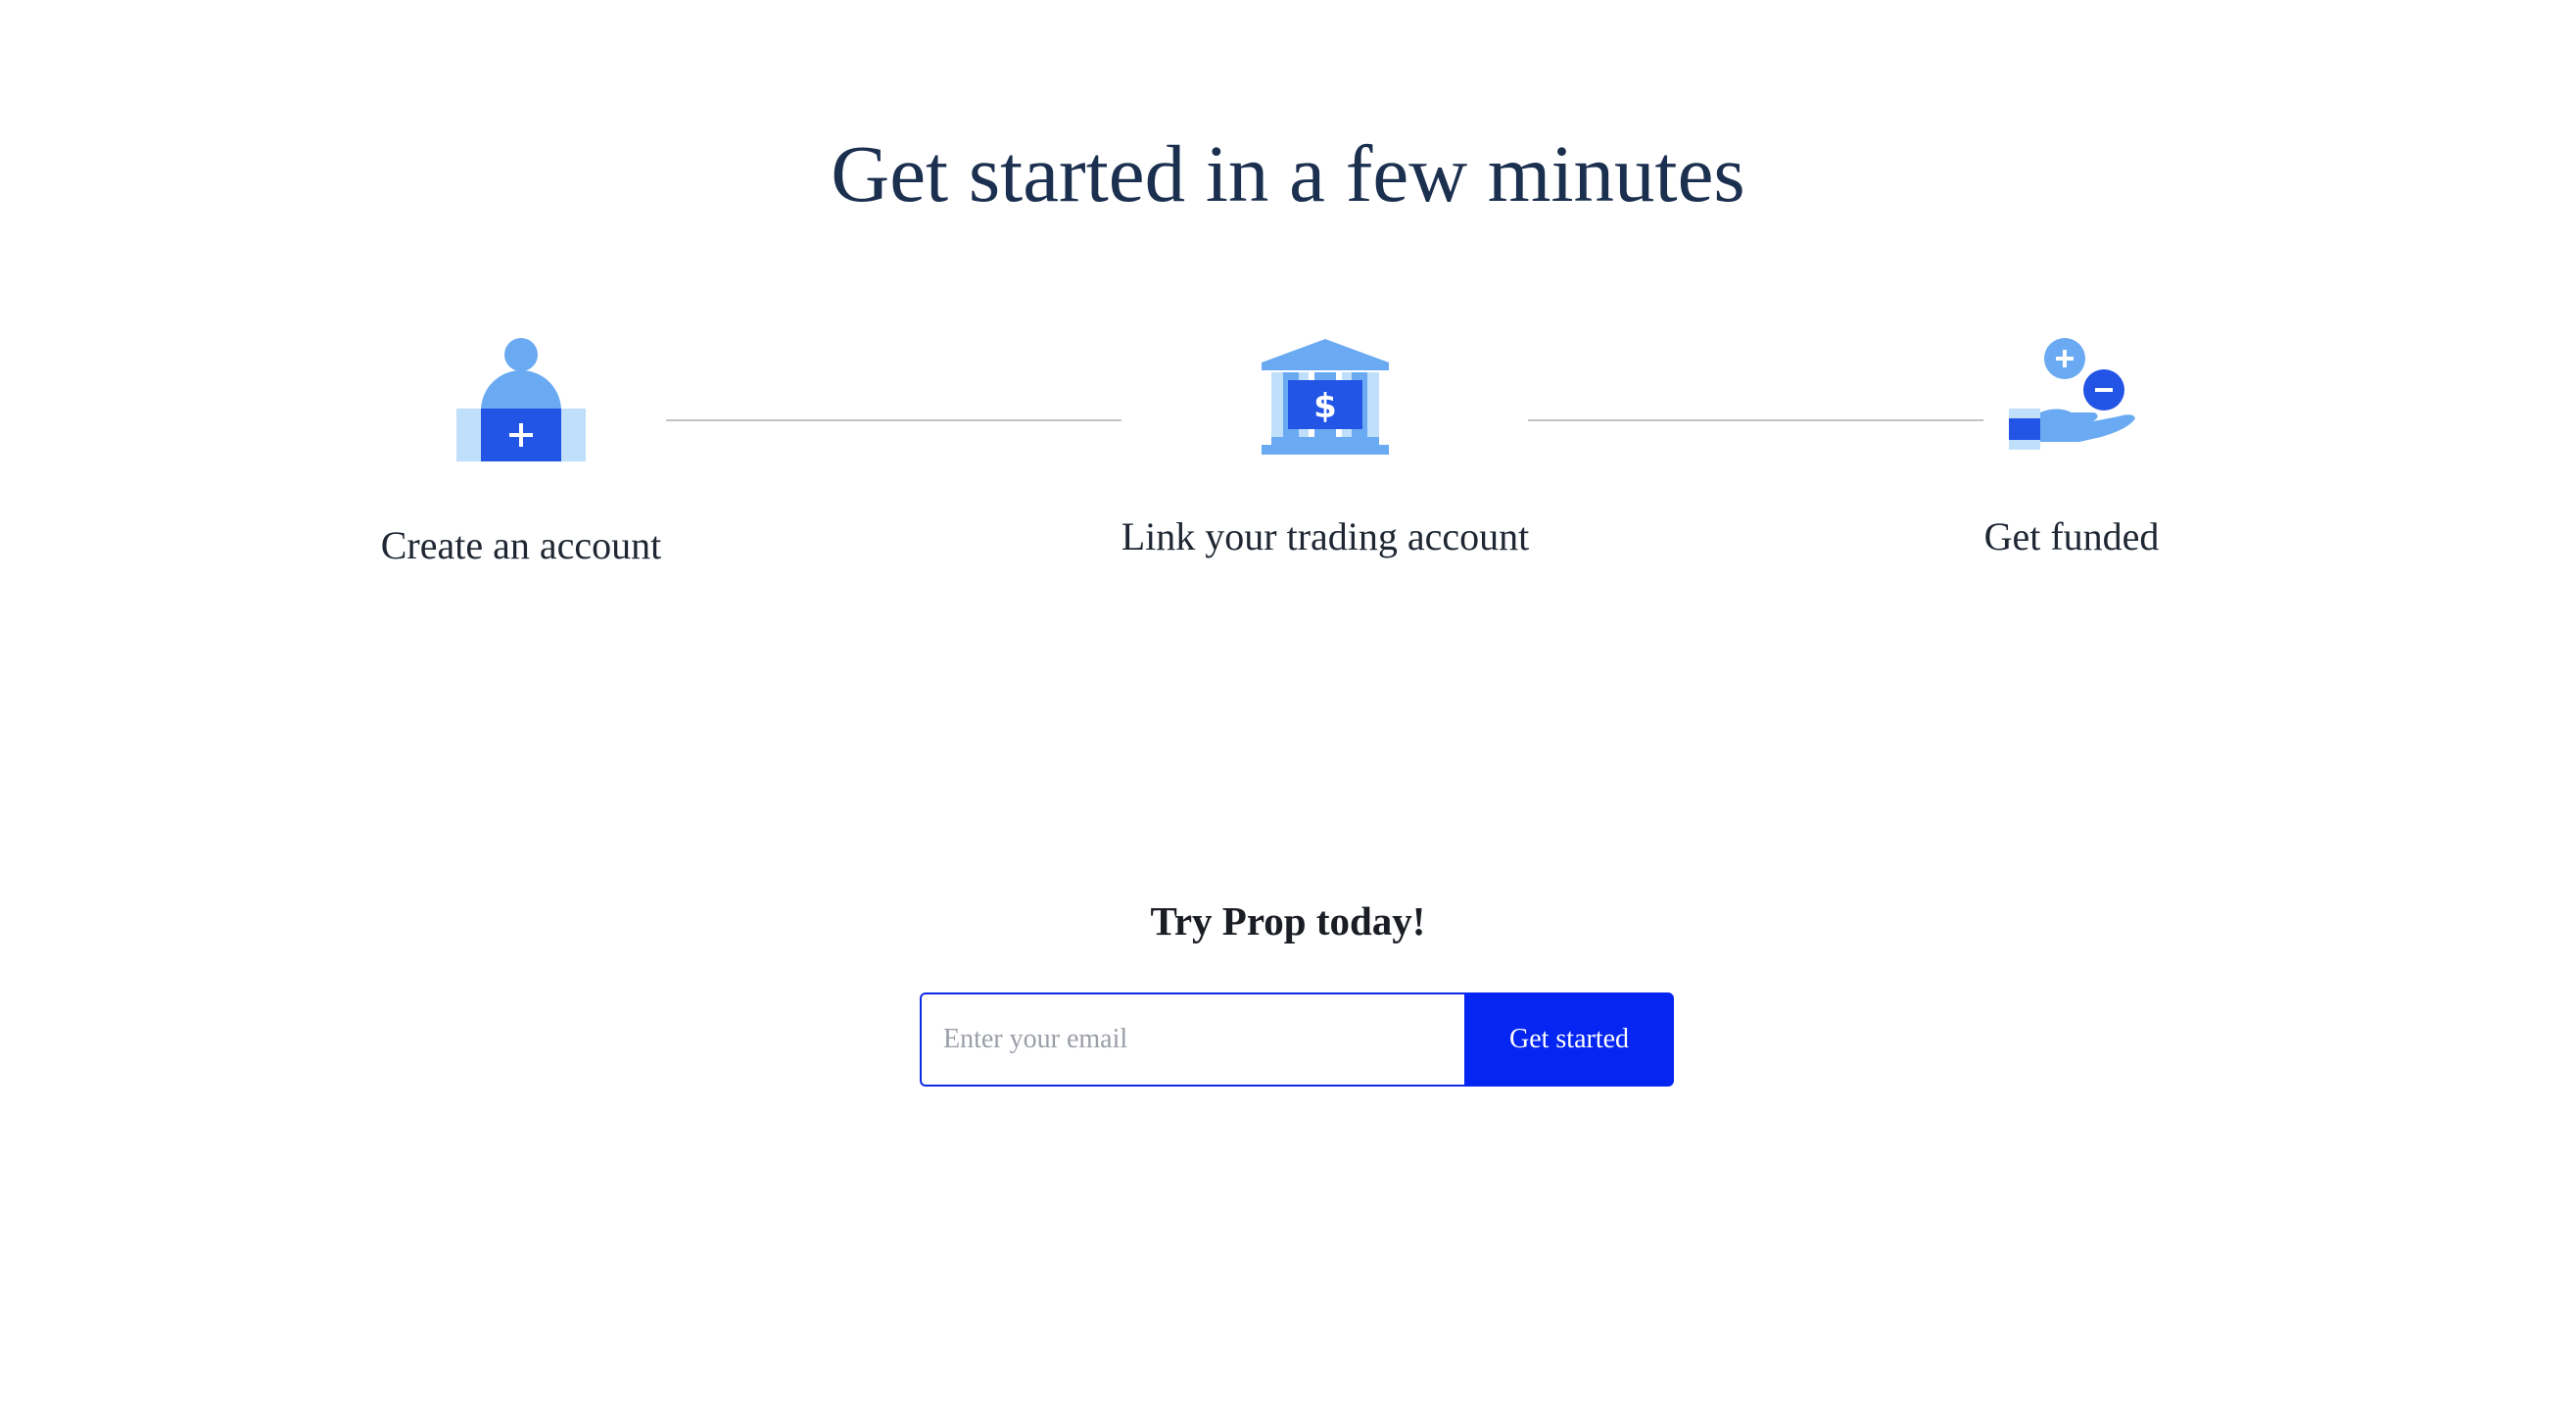 The height and width of the screenshot is (1403, 2576). I want to click on cta-title: Try Prop today!, so click(1288, 921).